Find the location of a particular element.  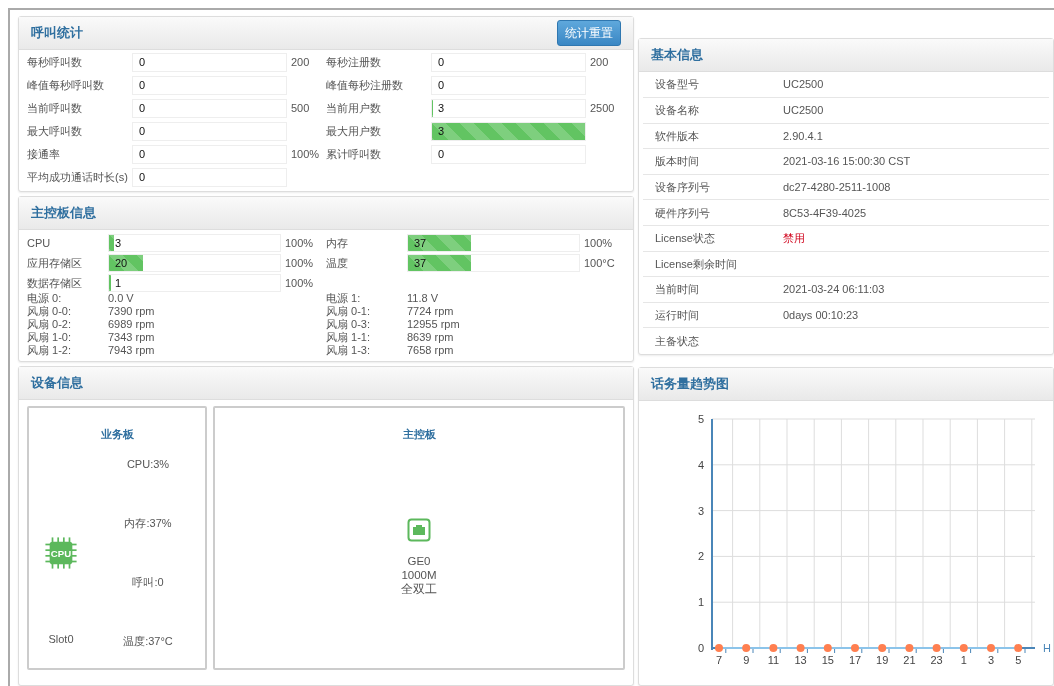

info-label: 设备序列号 is located at coordinates (682, 186).